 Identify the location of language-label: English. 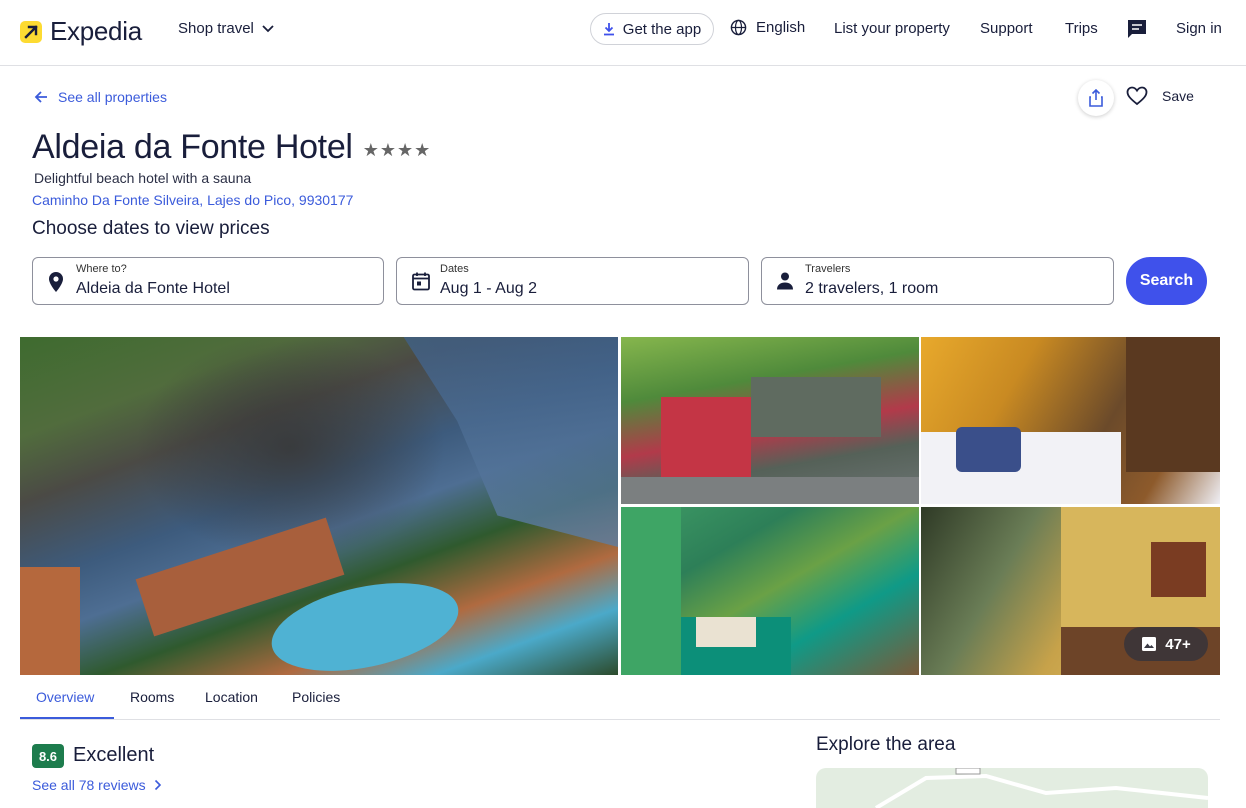
(781, 27).